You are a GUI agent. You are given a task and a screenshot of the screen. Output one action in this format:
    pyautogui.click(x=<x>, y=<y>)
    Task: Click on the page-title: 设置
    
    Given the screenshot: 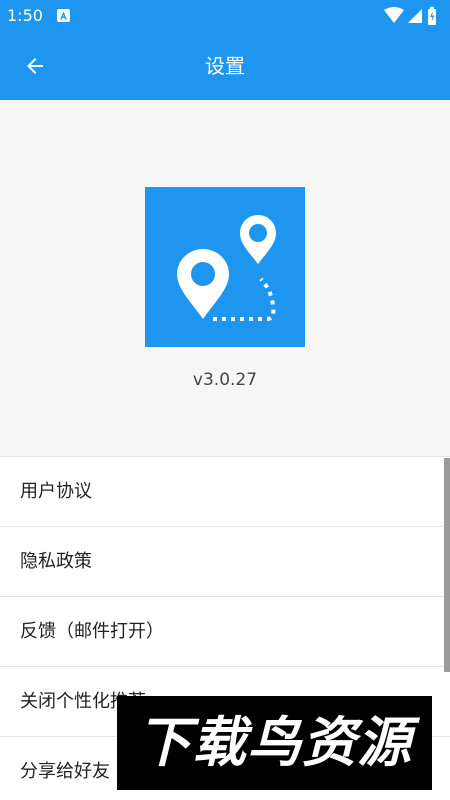 What is the action you would take?
    pyautogui.click(x=225, y=66)
    